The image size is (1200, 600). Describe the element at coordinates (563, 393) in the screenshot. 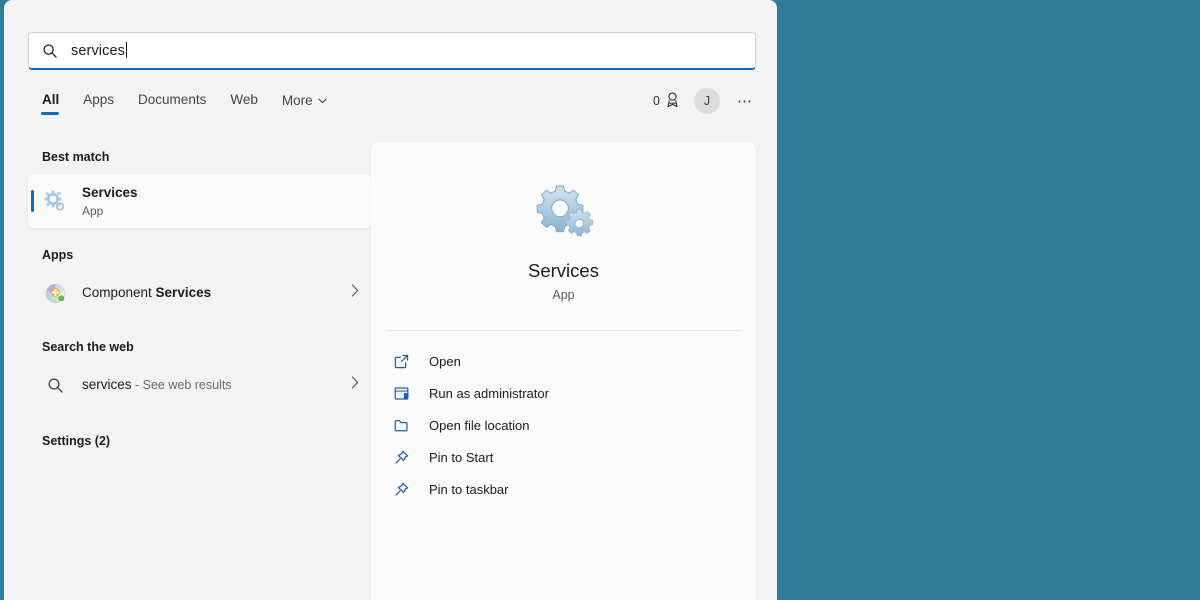

I see `action-run-as-administrator: Run as administrator` at that location.